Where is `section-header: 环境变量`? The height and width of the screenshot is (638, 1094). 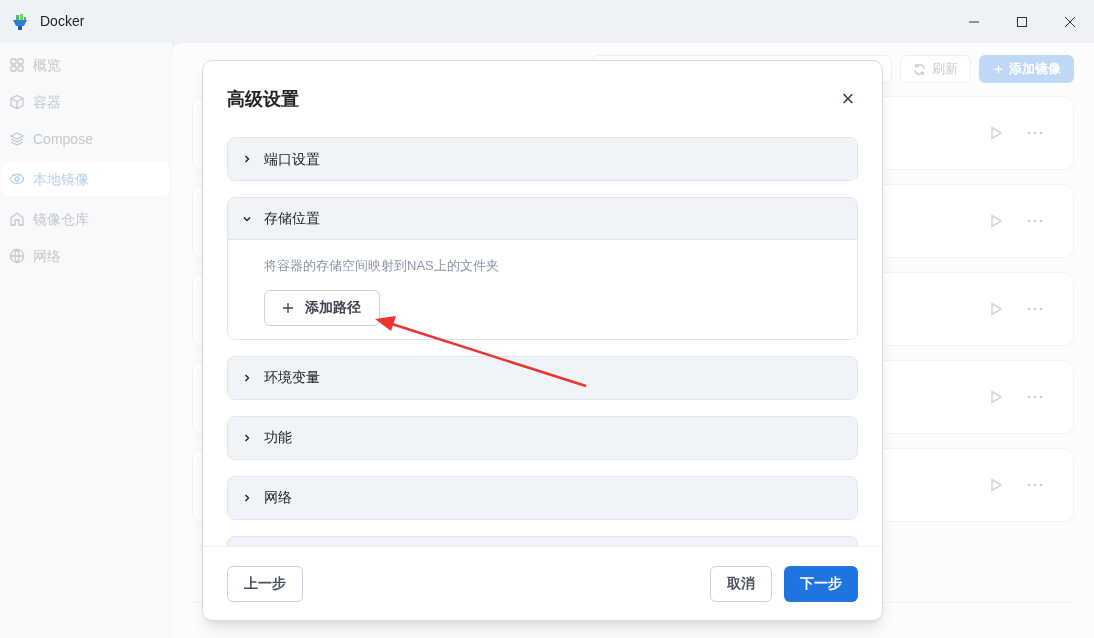 section-header: 环境变量 is located at coordinates (542, 377).